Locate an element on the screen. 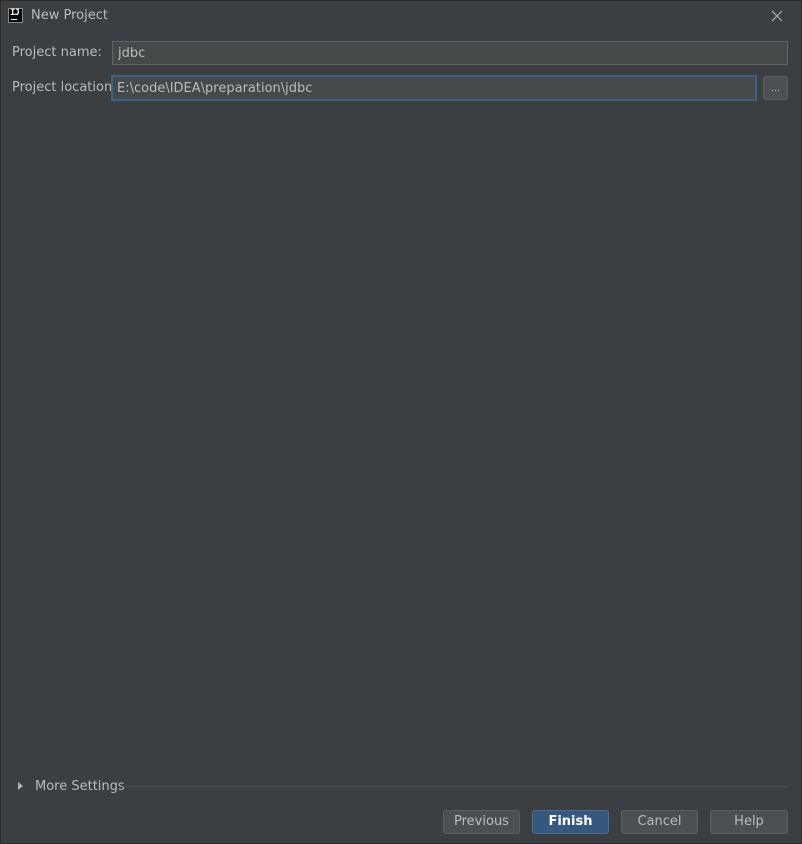 Image resolution: width=802 pixels, height=844 pixels. close-icon is located at coordinates (777, 16).